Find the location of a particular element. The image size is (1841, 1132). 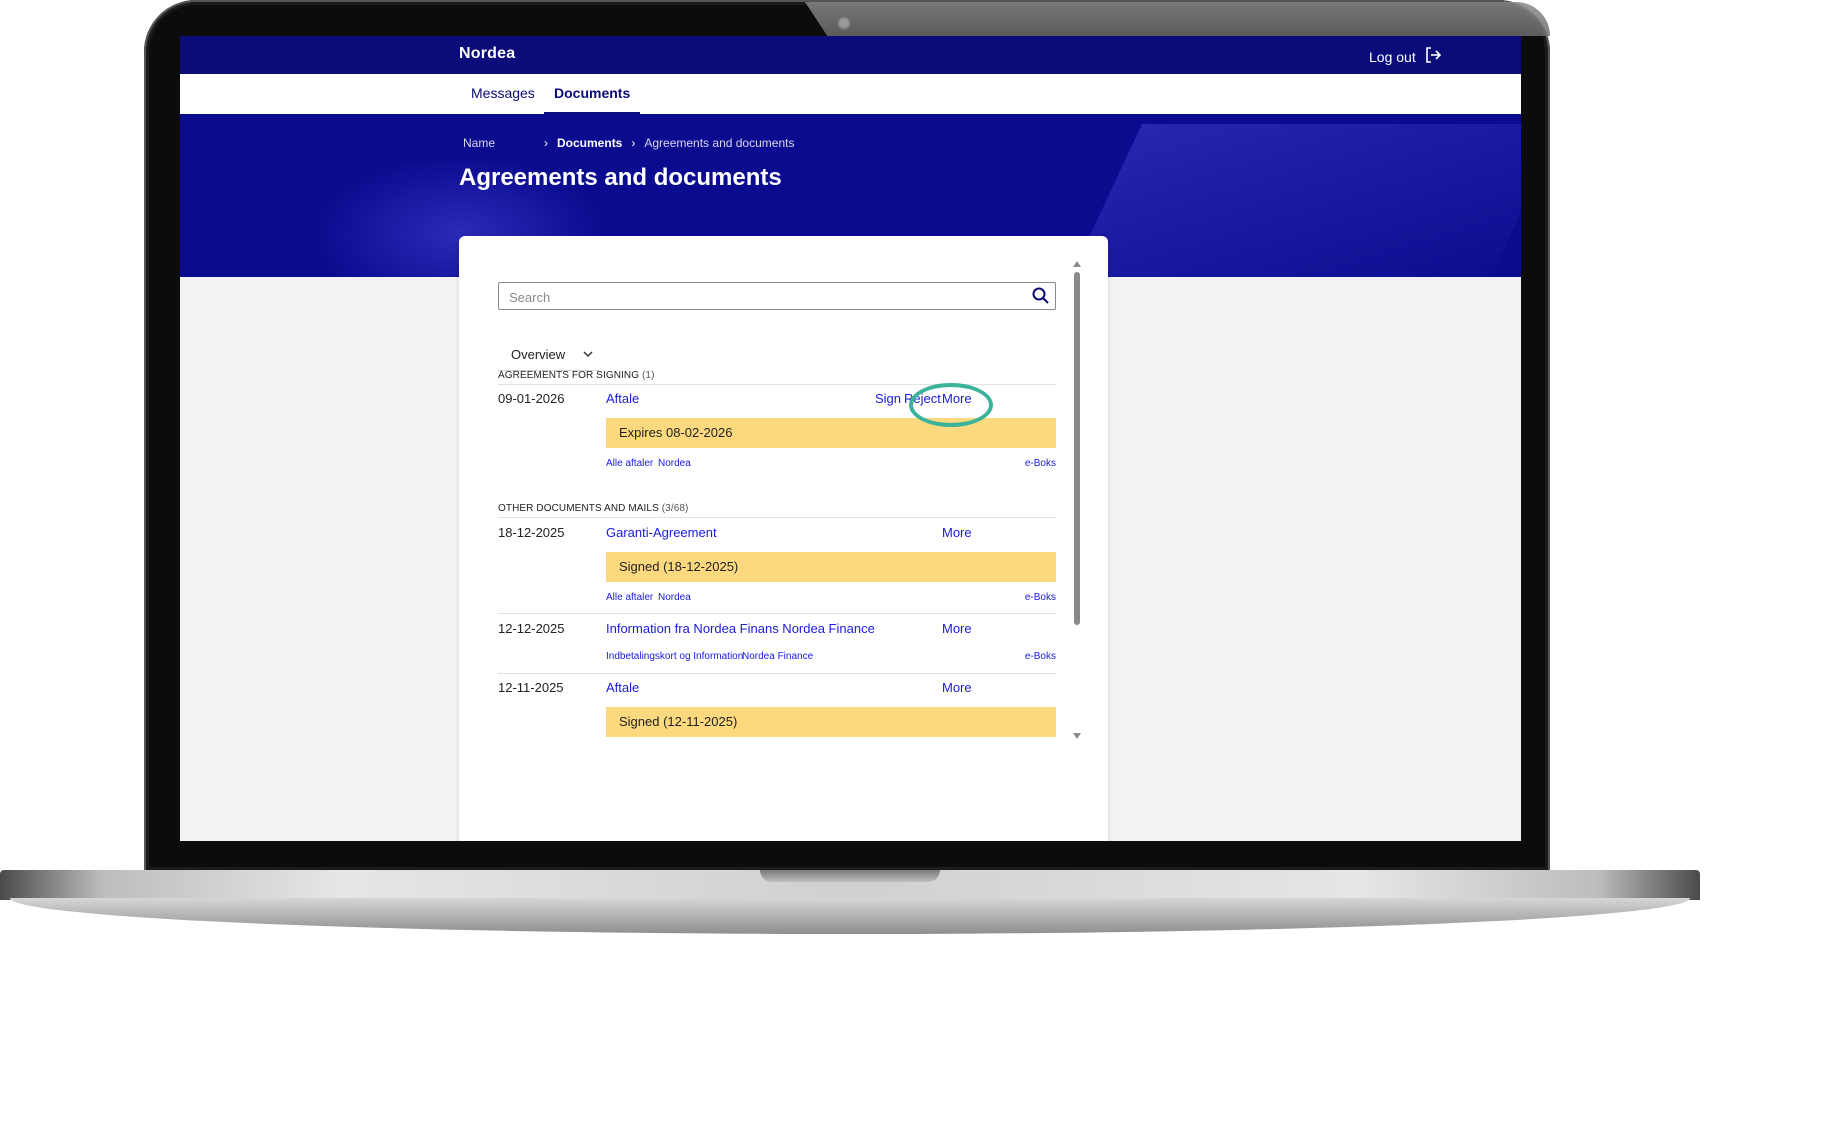

overview-dropdown: Overview is located at coordinates (548, 355).